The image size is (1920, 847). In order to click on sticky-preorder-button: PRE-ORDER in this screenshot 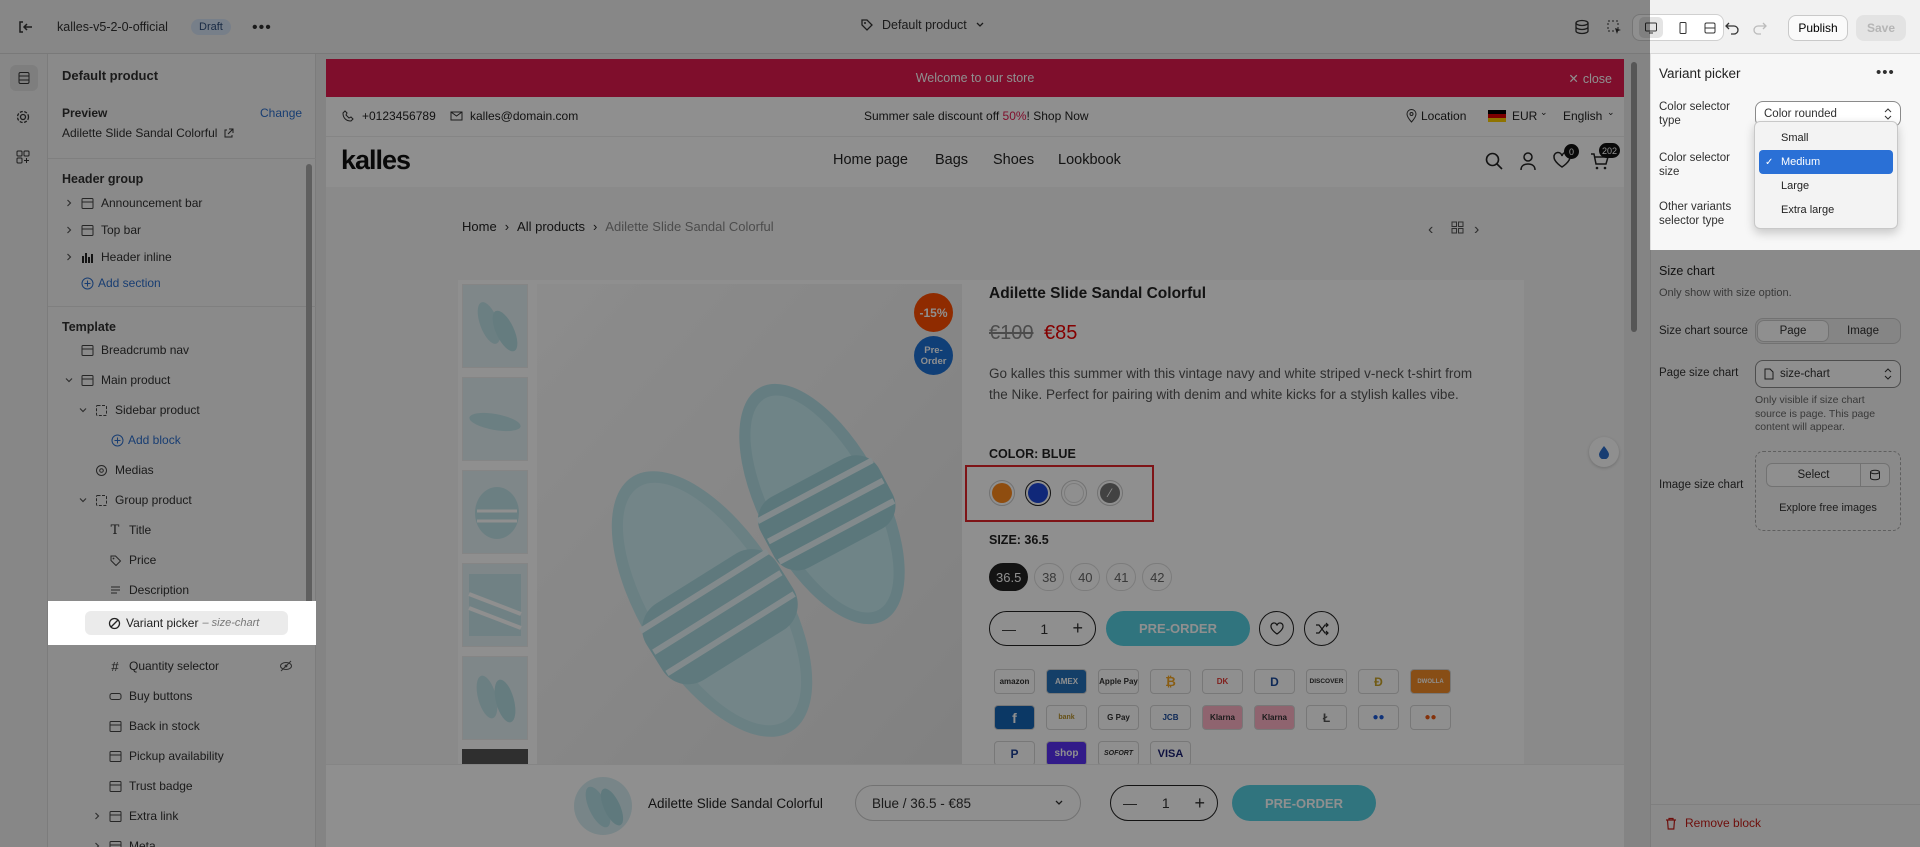, I will do `click(1304, 803)`.